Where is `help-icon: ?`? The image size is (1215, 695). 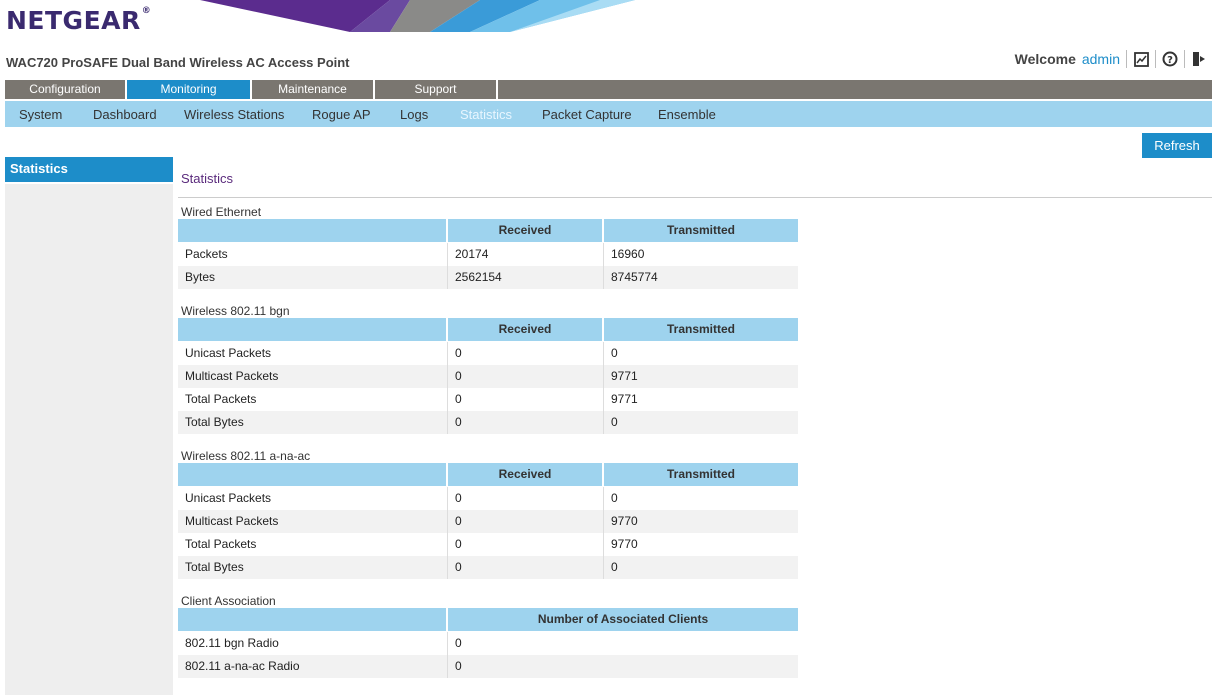 help-icon: ? is located at coordinates (1170, 59).